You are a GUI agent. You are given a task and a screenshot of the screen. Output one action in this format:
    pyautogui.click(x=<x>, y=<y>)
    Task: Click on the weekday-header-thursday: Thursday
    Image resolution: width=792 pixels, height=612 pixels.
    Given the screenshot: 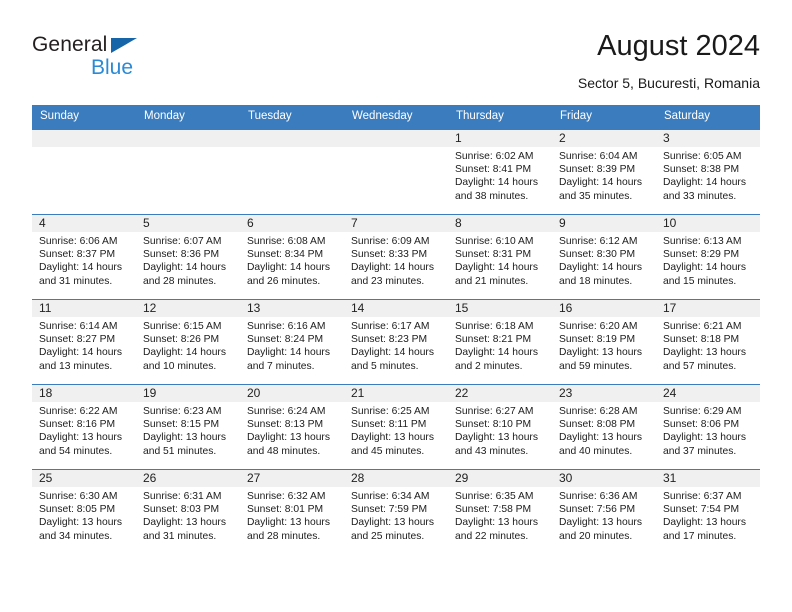 What is the action you would take?
    pyautogui.click(x=500, y=117)
    